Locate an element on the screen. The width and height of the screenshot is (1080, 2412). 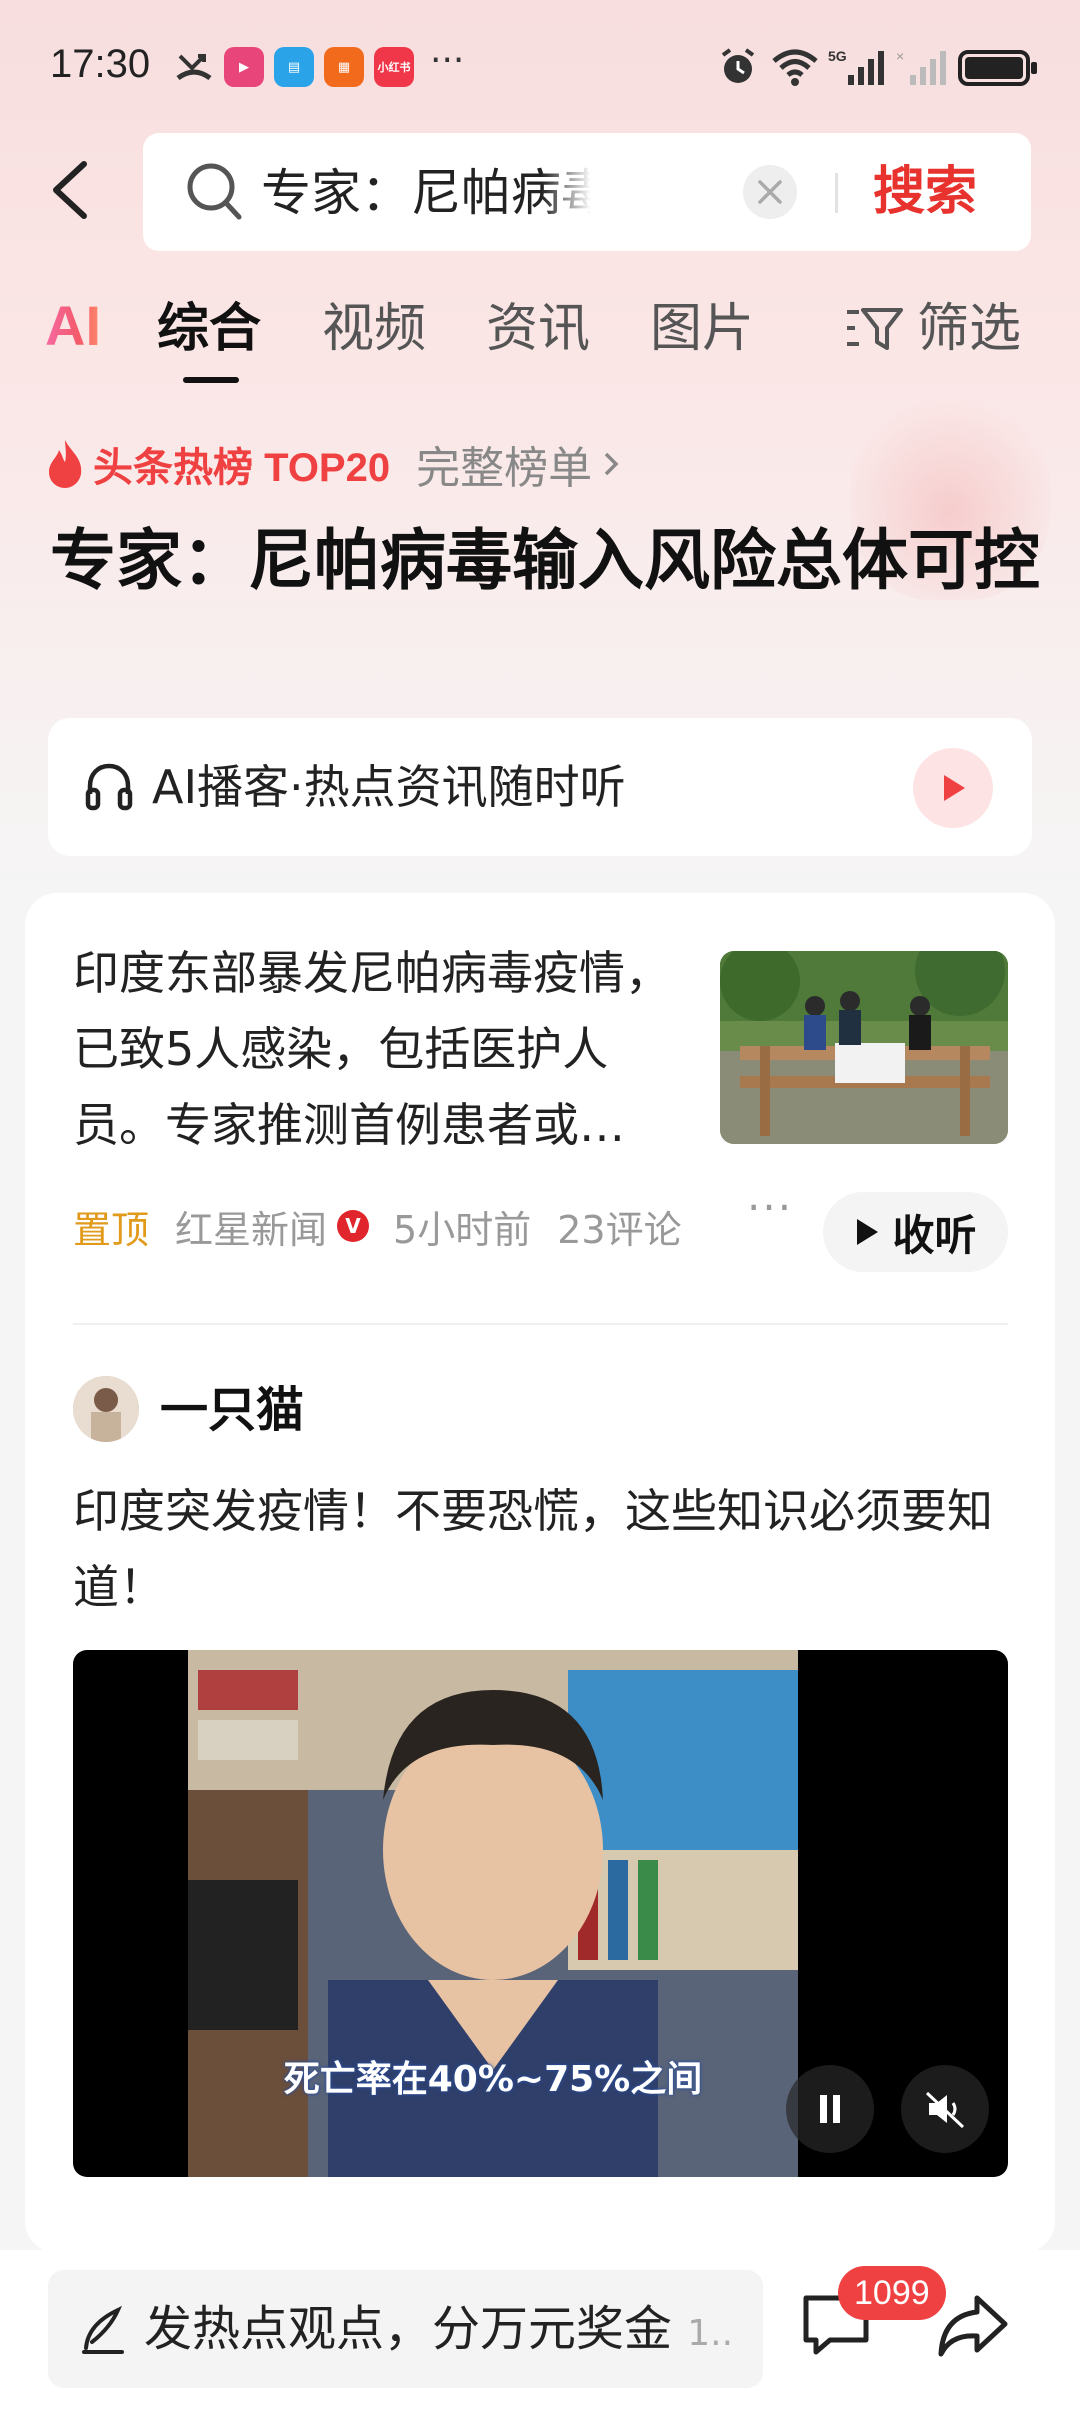
avatar-image is located at coordinates (106, 1409).